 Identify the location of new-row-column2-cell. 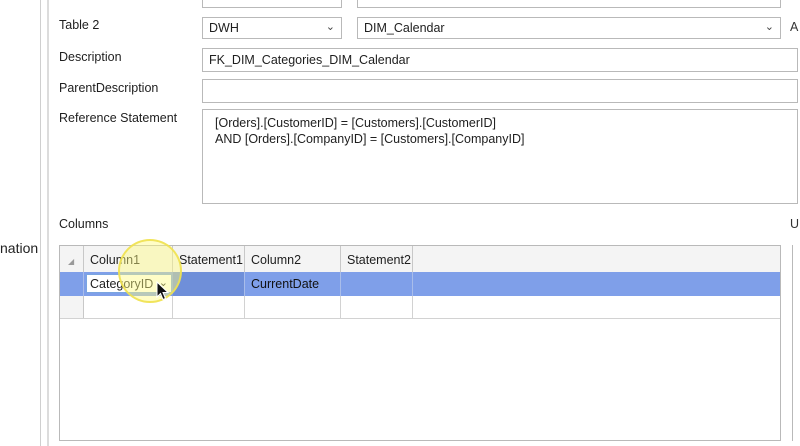
(293, 307).